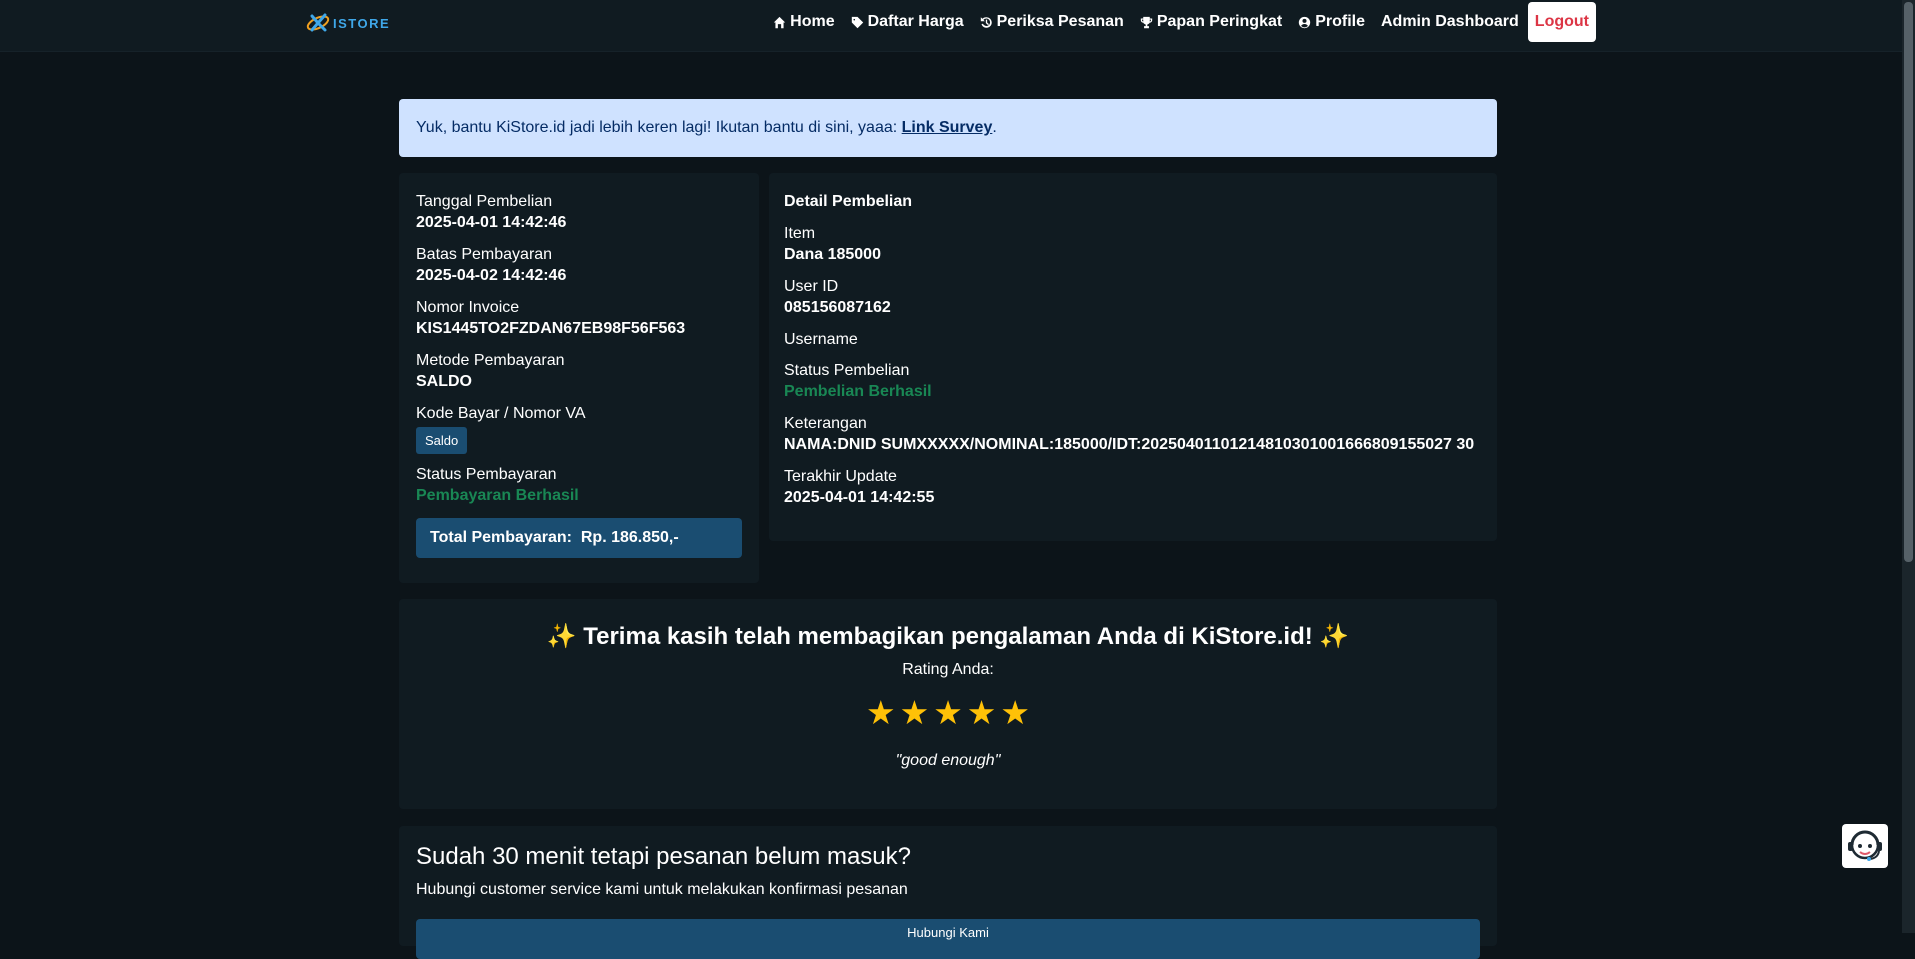 This screenshot has width=1915, height=959. What do you see at coordinates (994, 127) in the screenshot?
I see `alert-suffix: .` at bounding box center [994, 127].